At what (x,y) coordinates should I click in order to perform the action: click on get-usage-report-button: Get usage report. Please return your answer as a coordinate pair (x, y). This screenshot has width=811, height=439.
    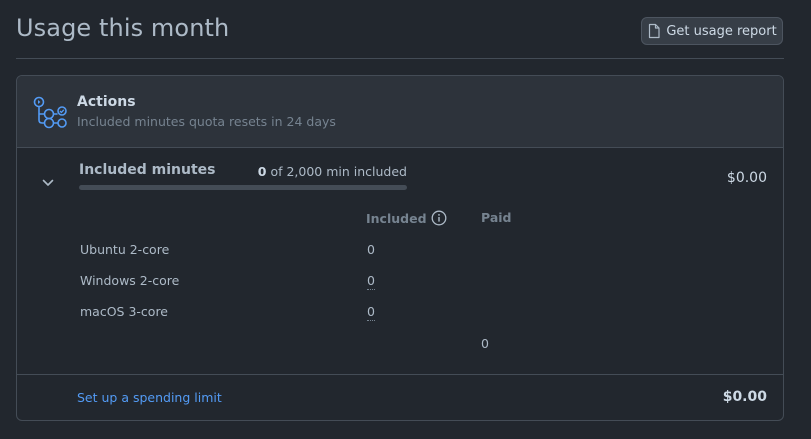
    Looking at the image, I should click on (712, 31).